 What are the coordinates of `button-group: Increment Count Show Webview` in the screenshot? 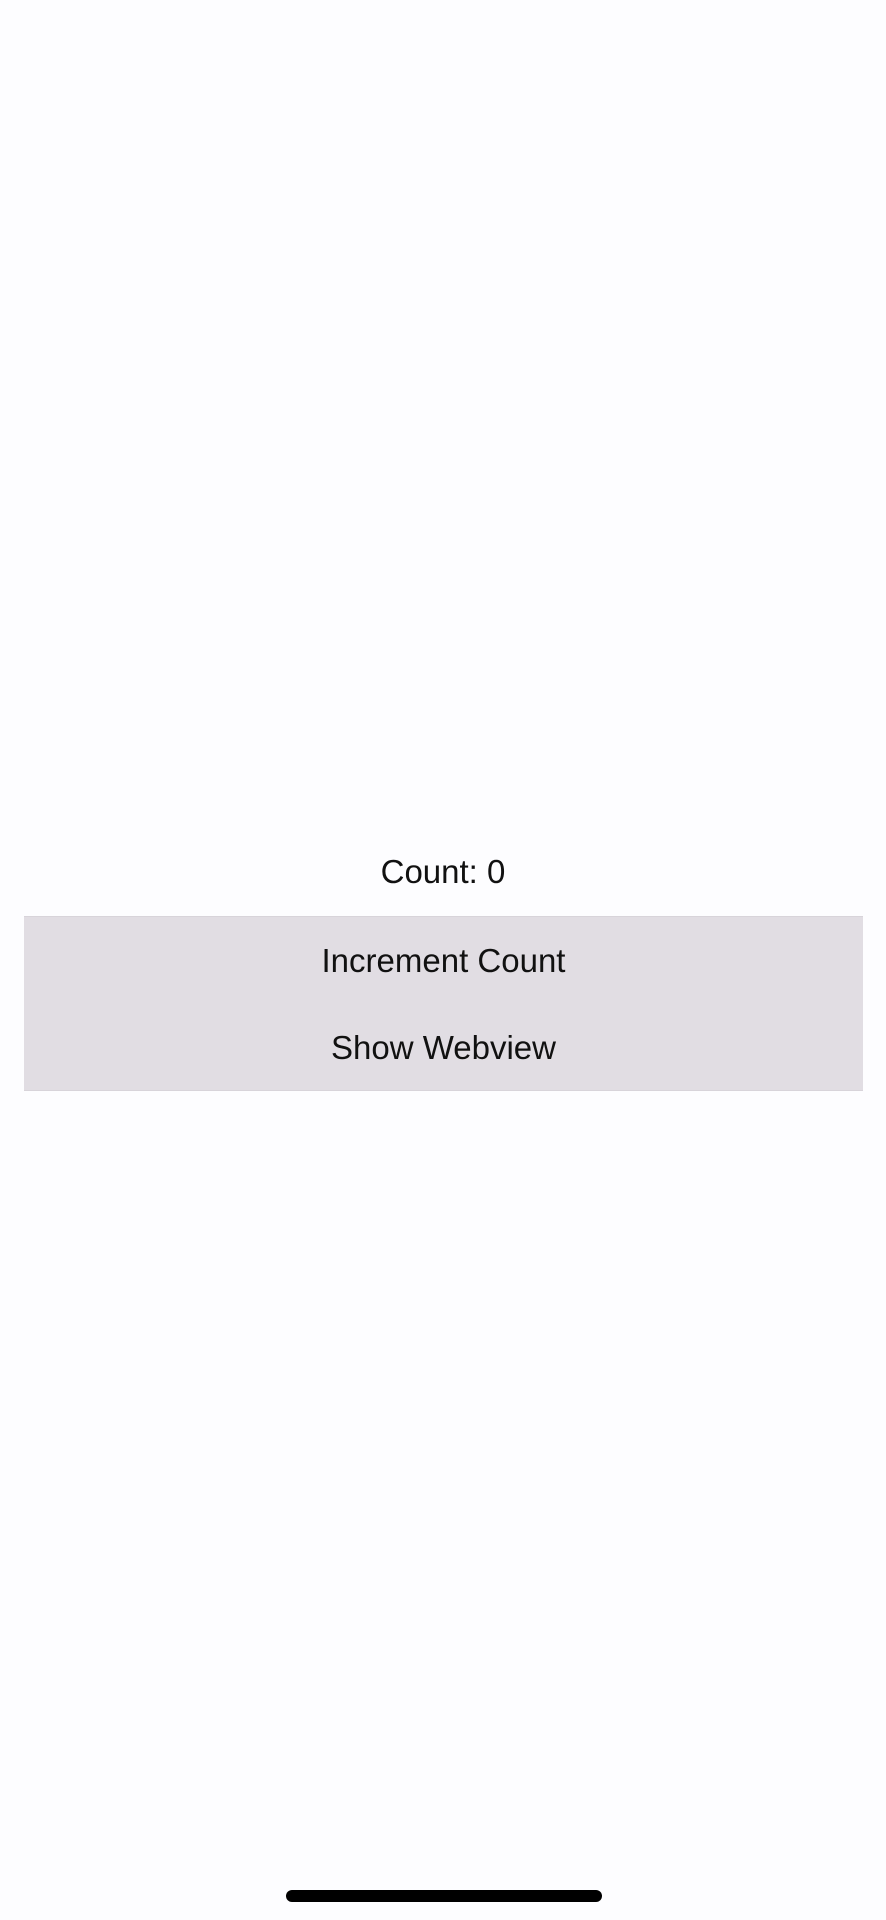 It's located at (443, 1003).